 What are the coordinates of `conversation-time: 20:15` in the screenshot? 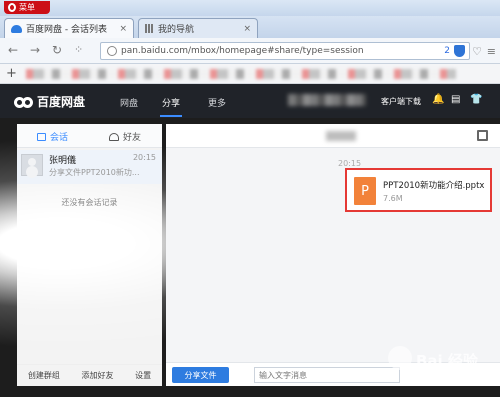 It's located at (144, 157).